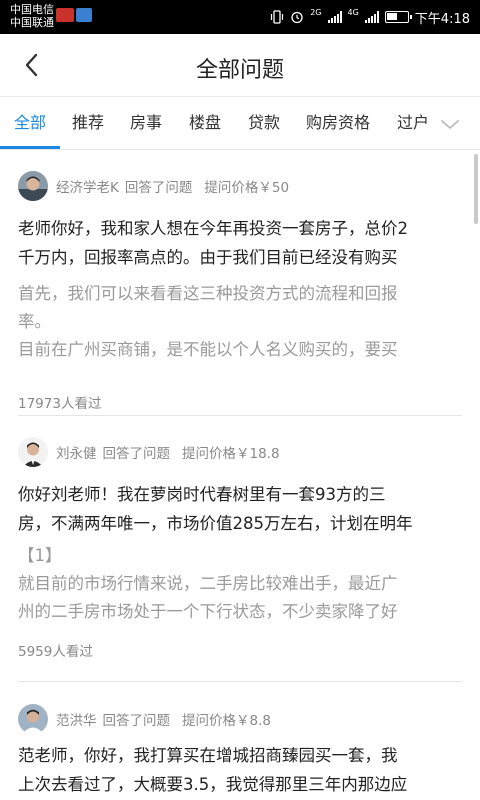 The width and height of the screenshot is (480, 800). What do you see at coordinates (40, 555) in the screenshot?
I see `answer-line: 【1】` at bounding box center [40, 555].